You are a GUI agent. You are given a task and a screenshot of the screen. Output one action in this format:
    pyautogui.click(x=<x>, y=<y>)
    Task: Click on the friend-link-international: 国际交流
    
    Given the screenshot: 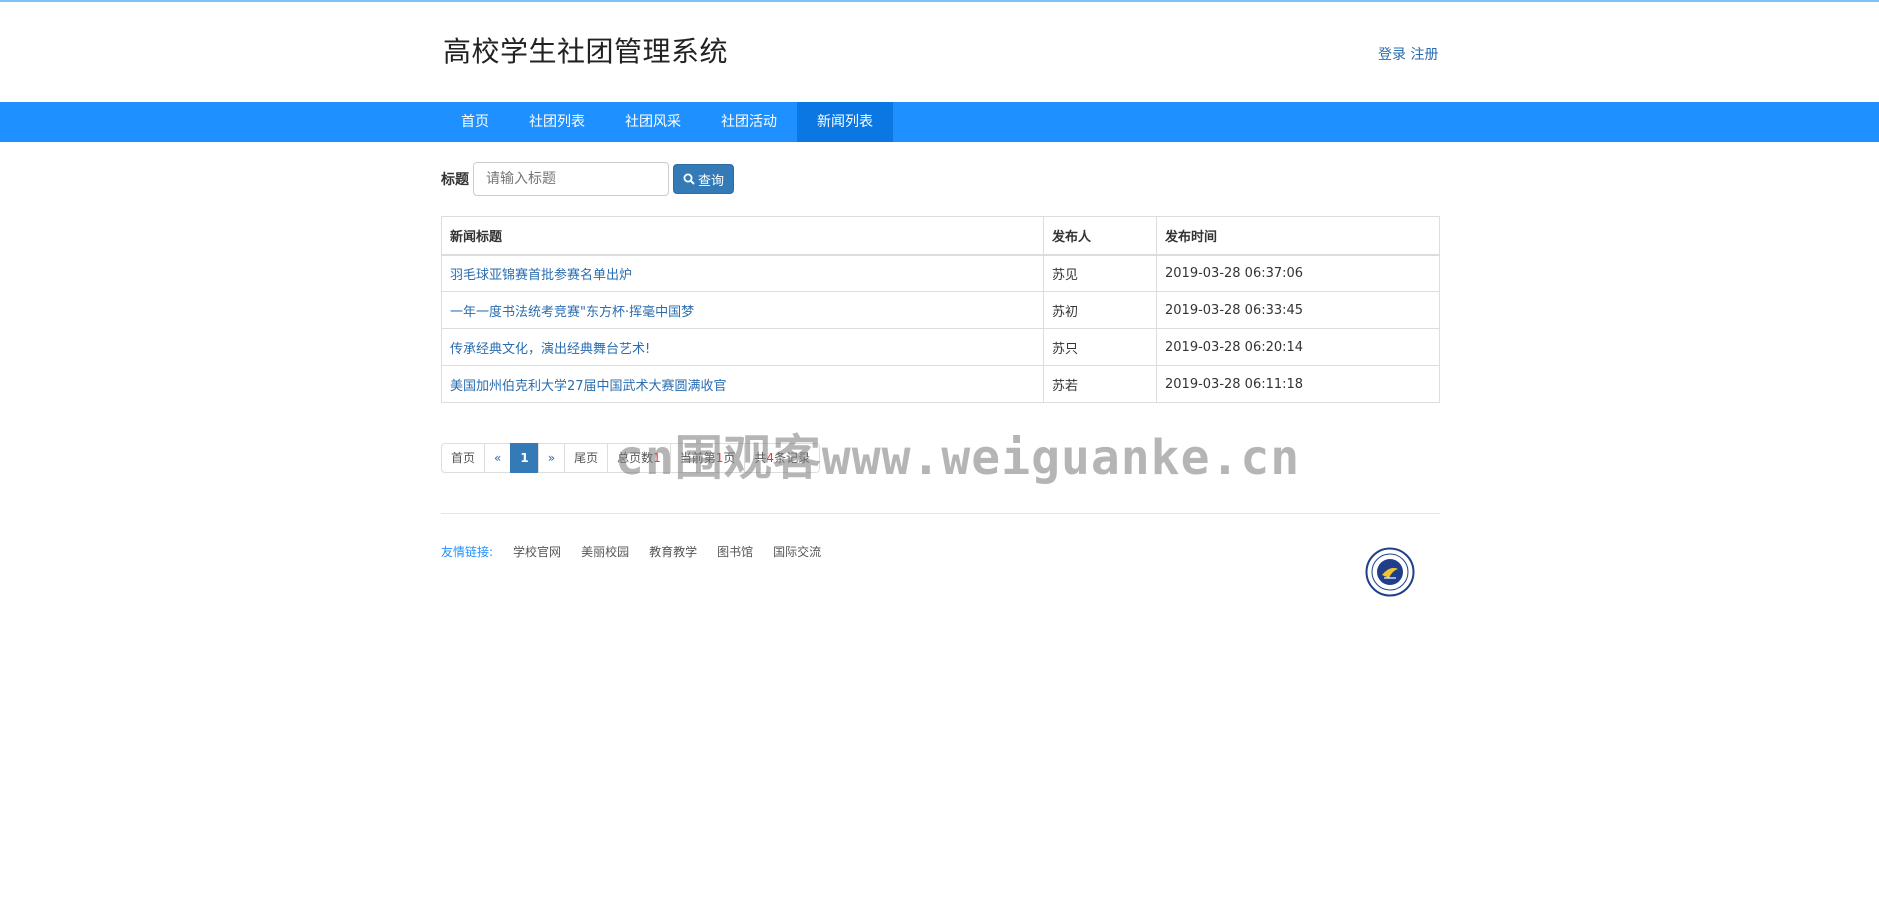 What is the action you would take?
    pyautogui.click(x=797, y=551)
    